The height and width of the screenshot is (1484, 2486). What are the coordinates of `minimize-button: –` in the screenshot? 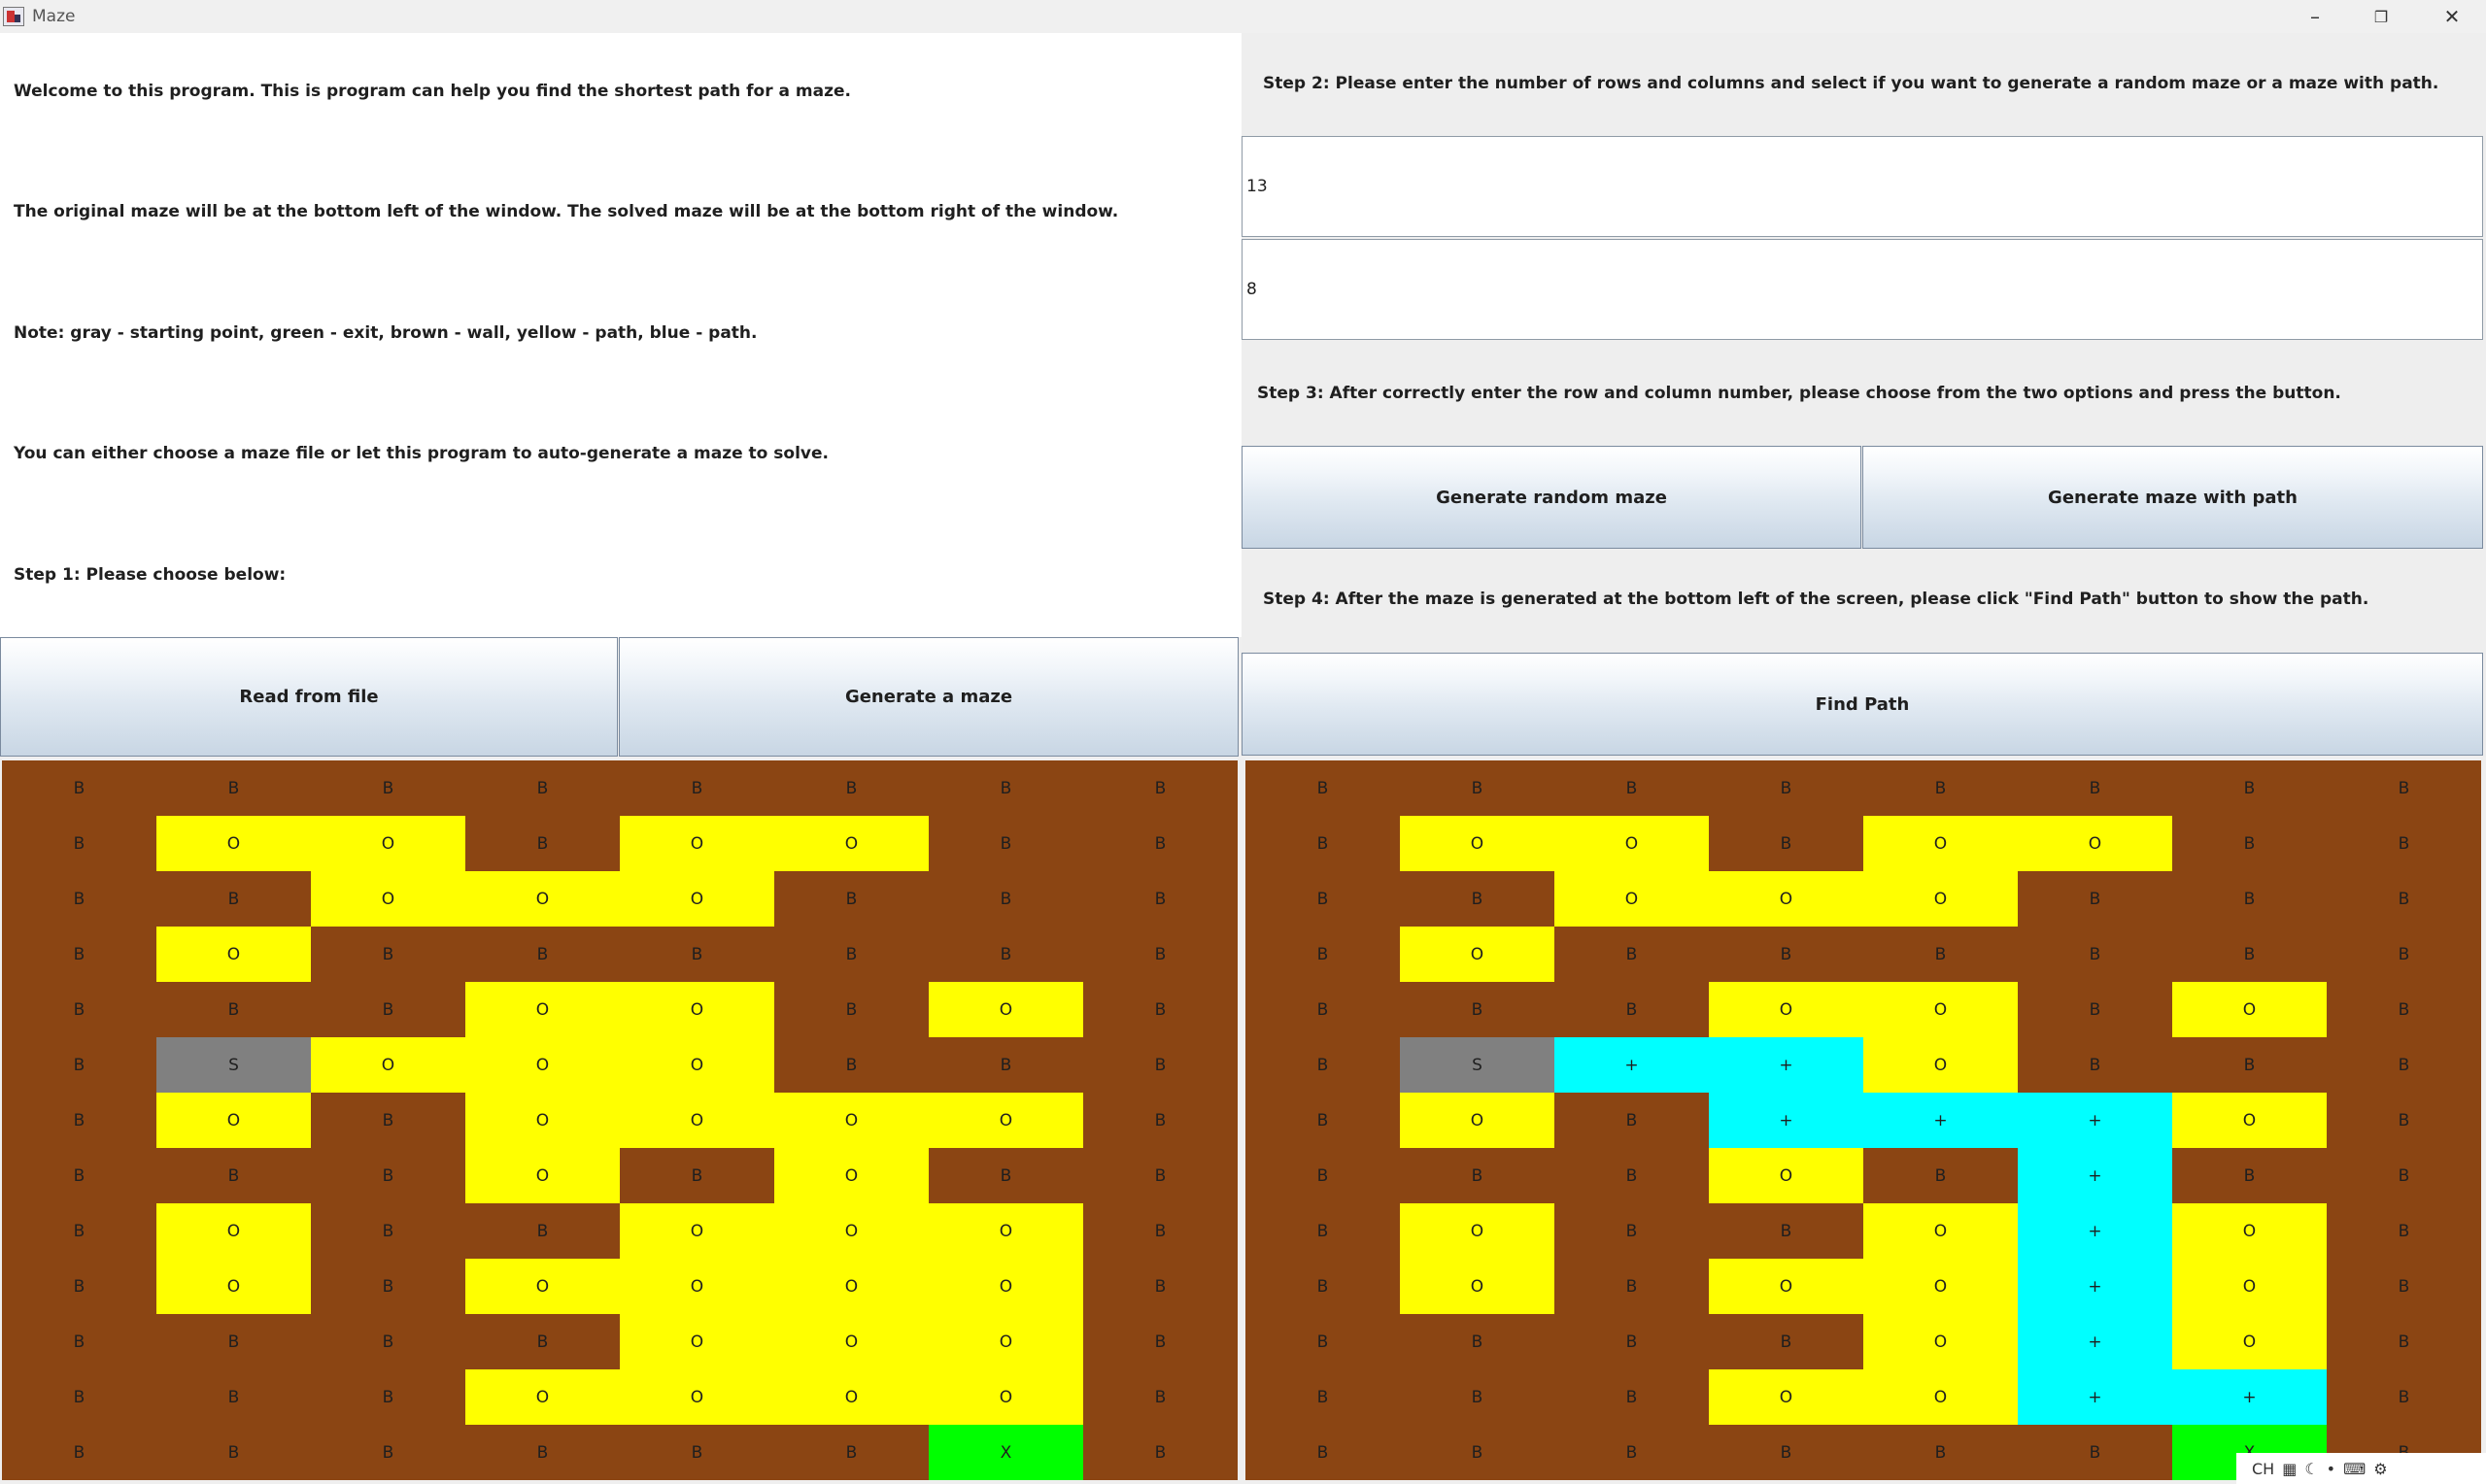 It's located at (2315, 16).